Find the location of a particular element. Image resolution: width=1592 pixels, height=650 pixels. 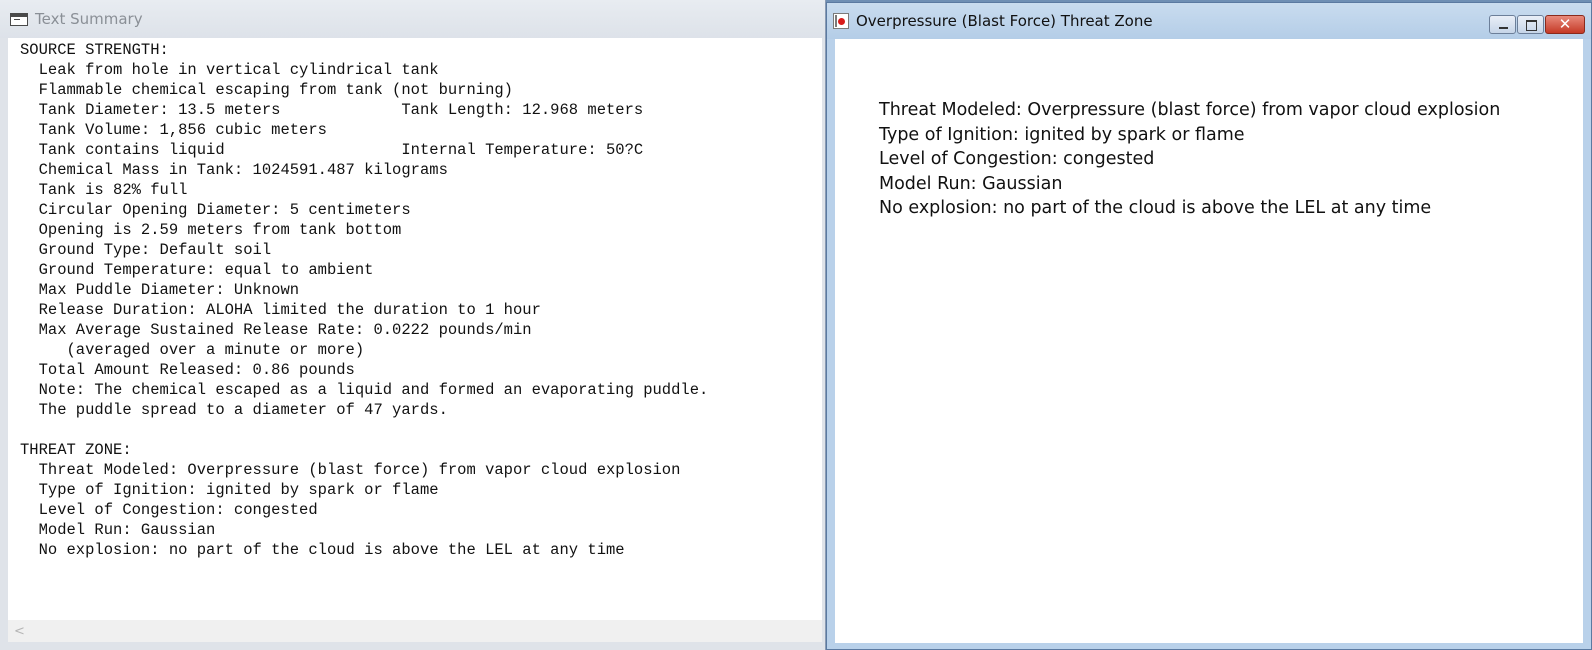

threat-zone-titlebar: Overpressure (Blast Force) Threat Zone ✕ is located at coordinates (1209, 21).